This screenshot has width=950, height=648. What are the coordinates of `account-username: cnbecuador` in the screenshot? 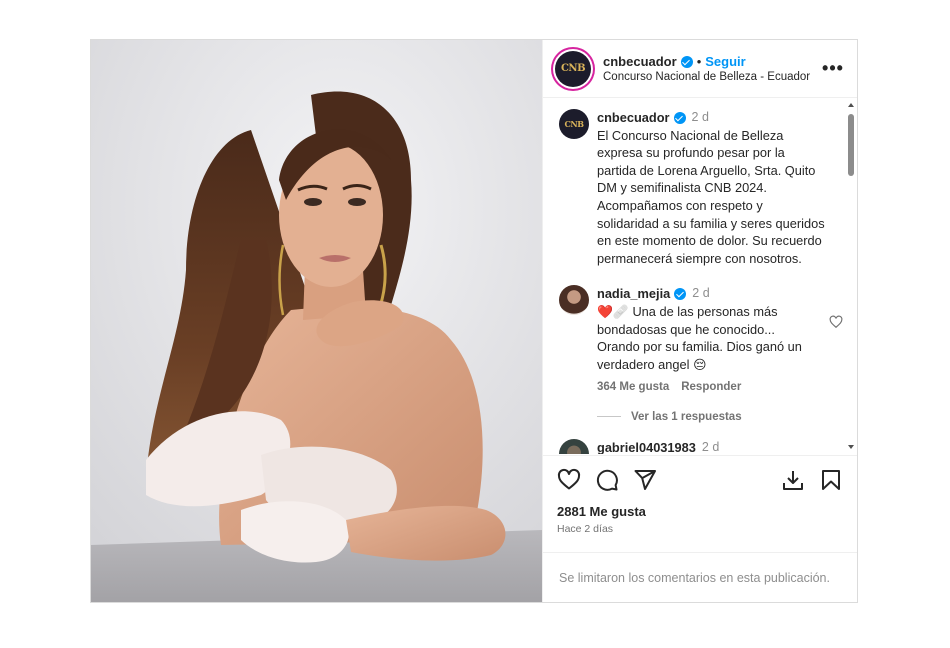 It's located at (640, 61).